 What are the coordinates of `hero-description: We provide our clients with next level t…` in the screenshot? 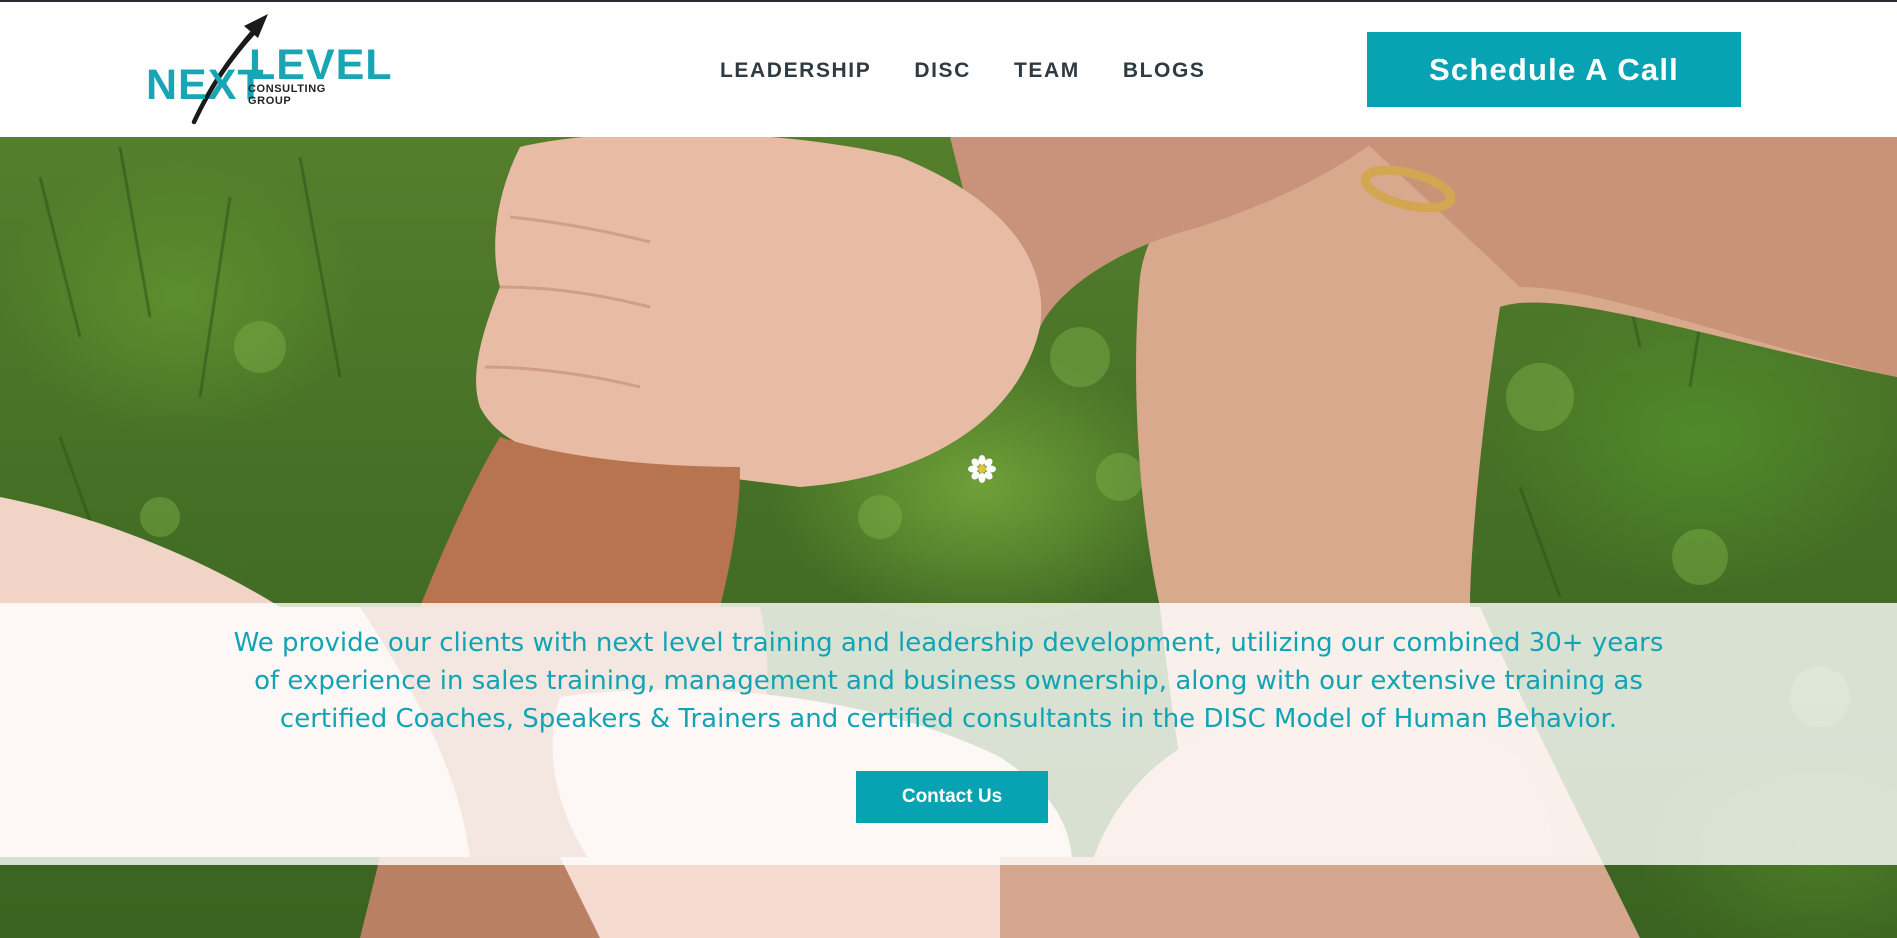 It's located at (948, 681).